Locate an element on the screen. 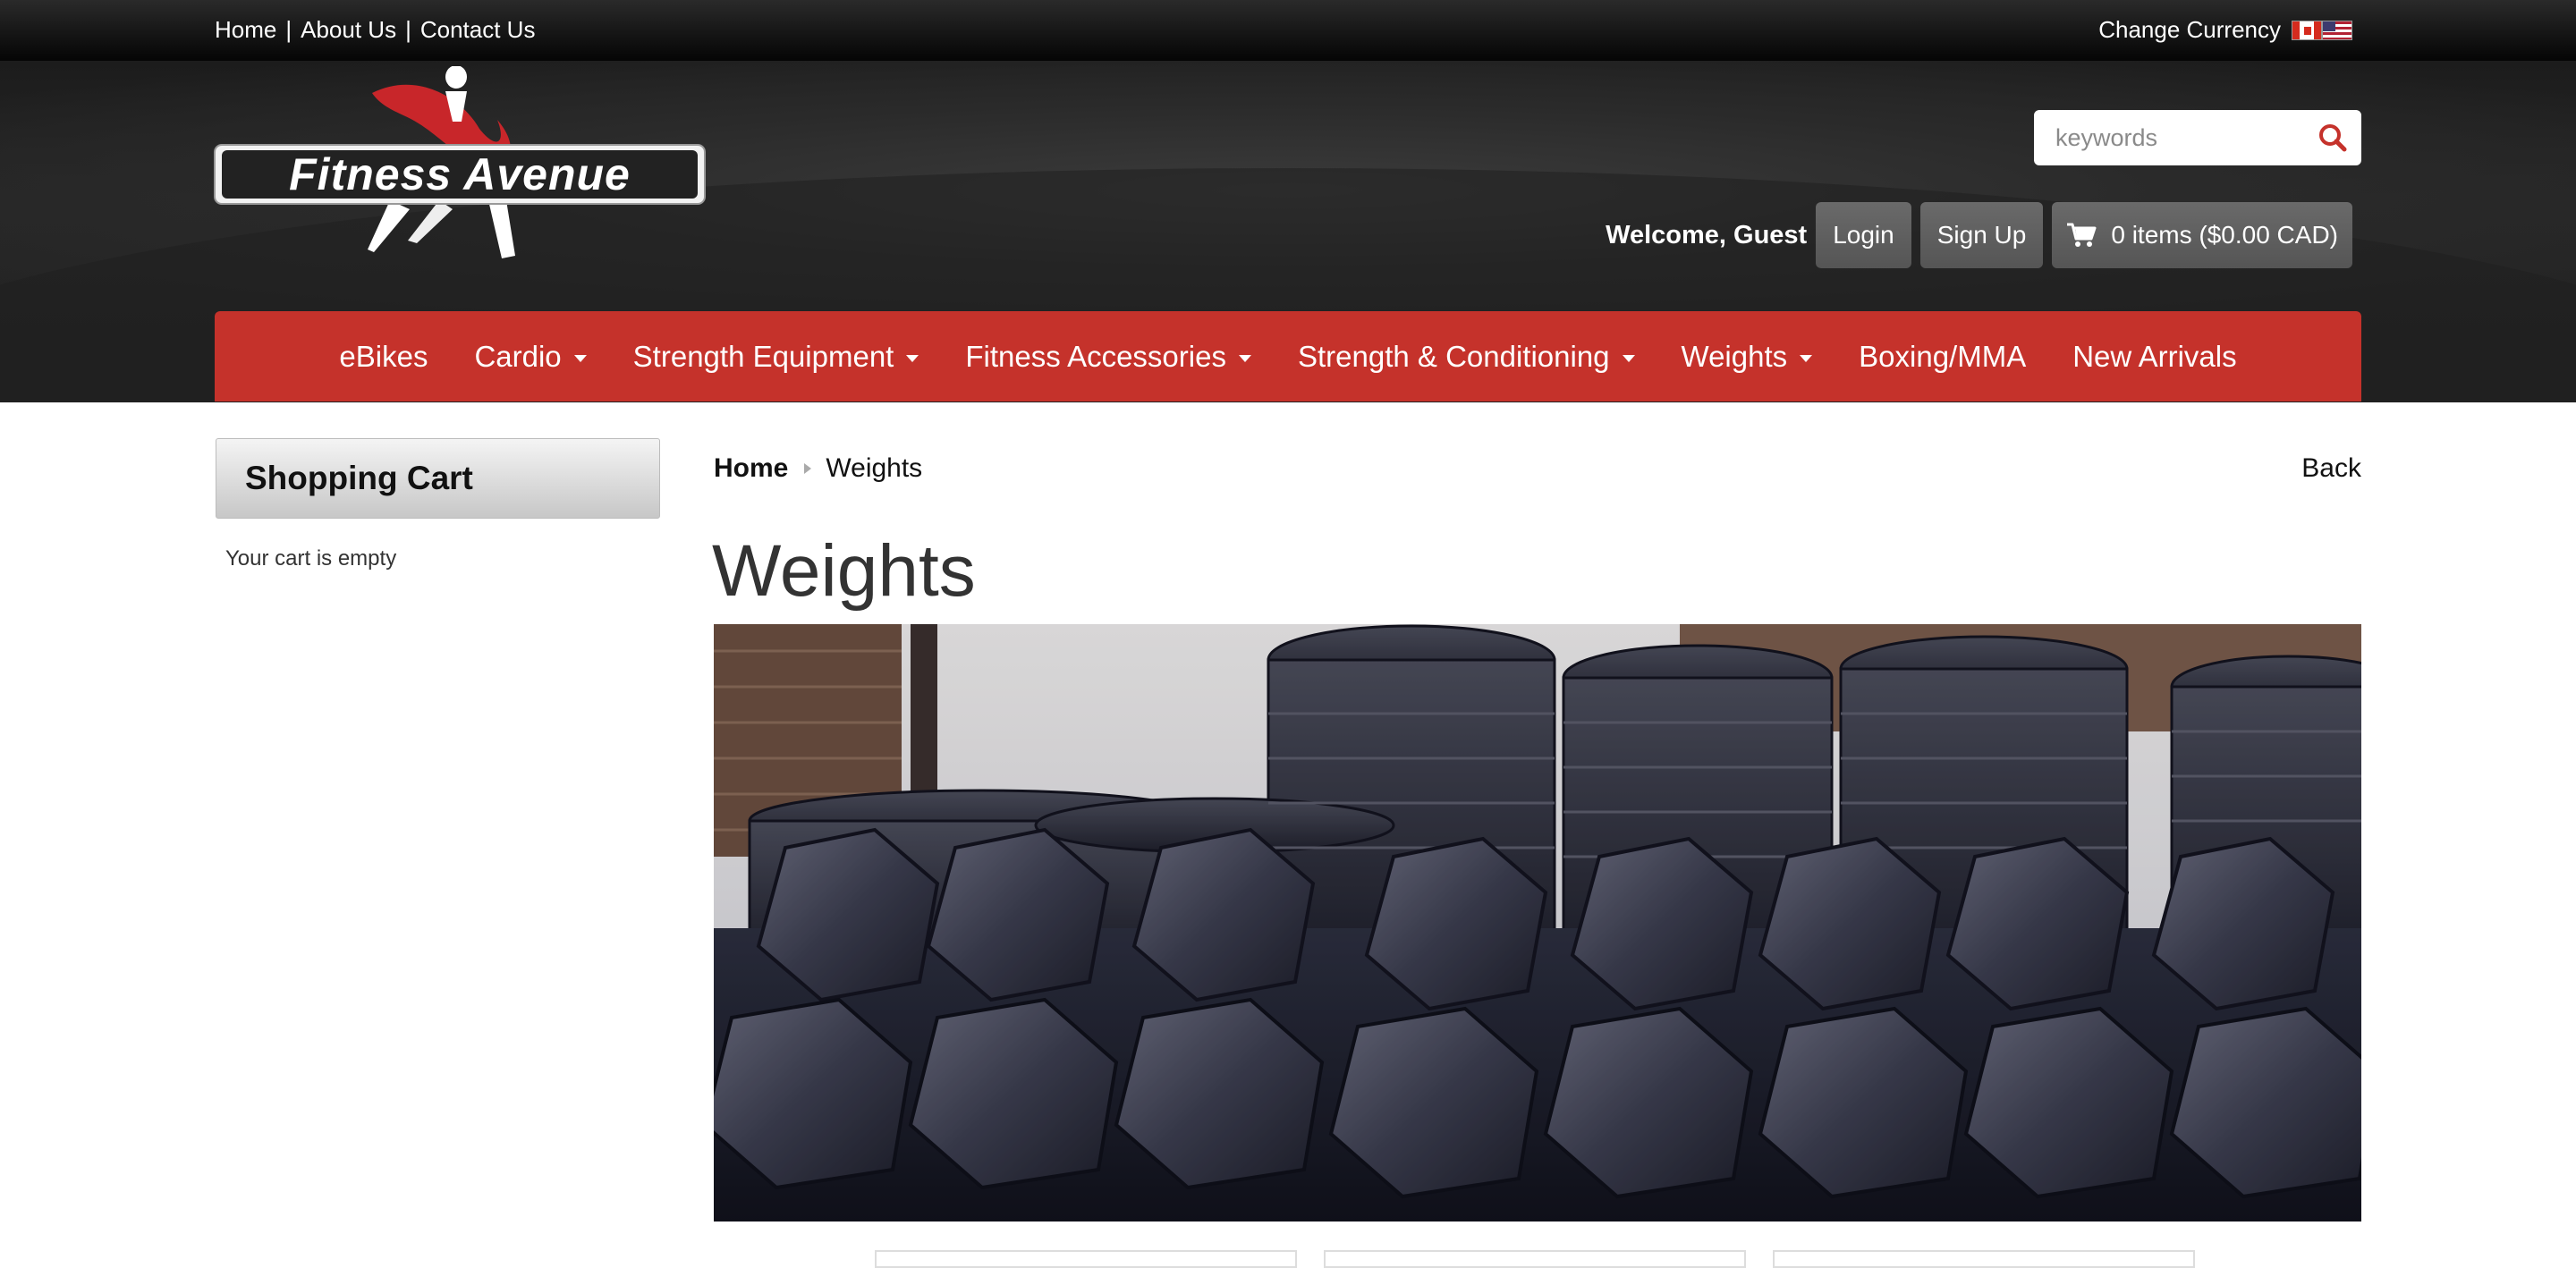  nav-label: Strength & Conditioning is located at coordinates (1453, 356).